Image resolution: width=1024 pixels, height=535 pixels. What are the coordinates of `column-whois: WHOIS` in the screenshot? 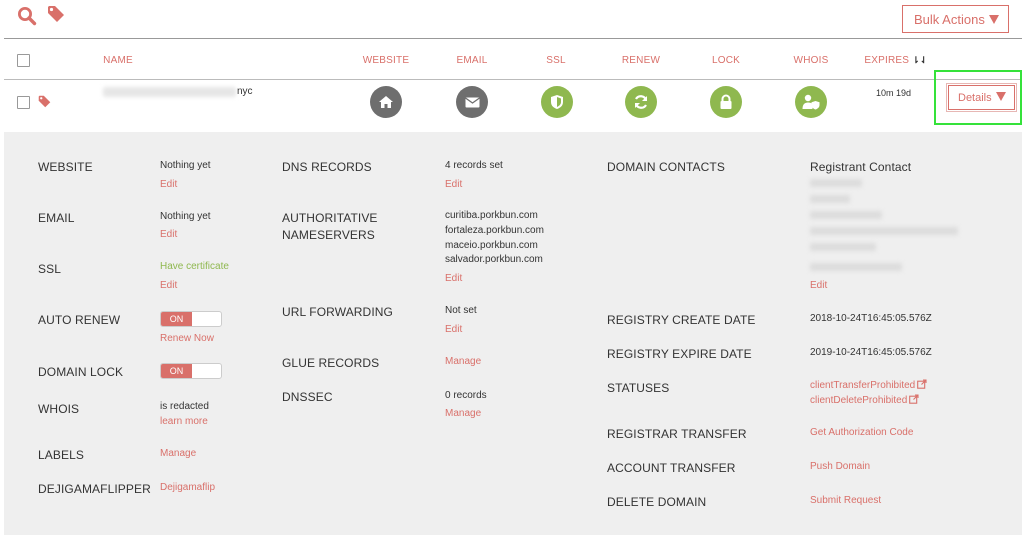 It's located at (811, 60).